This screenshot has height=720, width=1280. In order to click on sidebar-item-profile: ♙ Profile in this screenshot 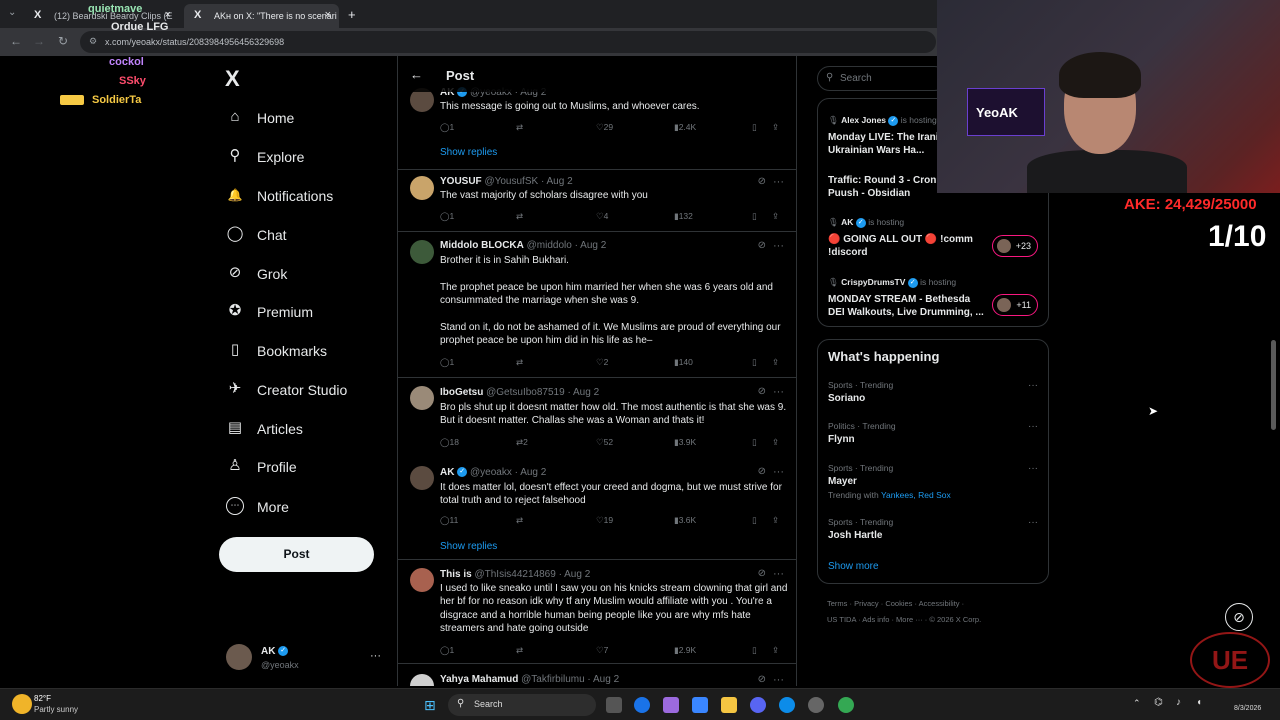, I will do `click(316, 470)`.